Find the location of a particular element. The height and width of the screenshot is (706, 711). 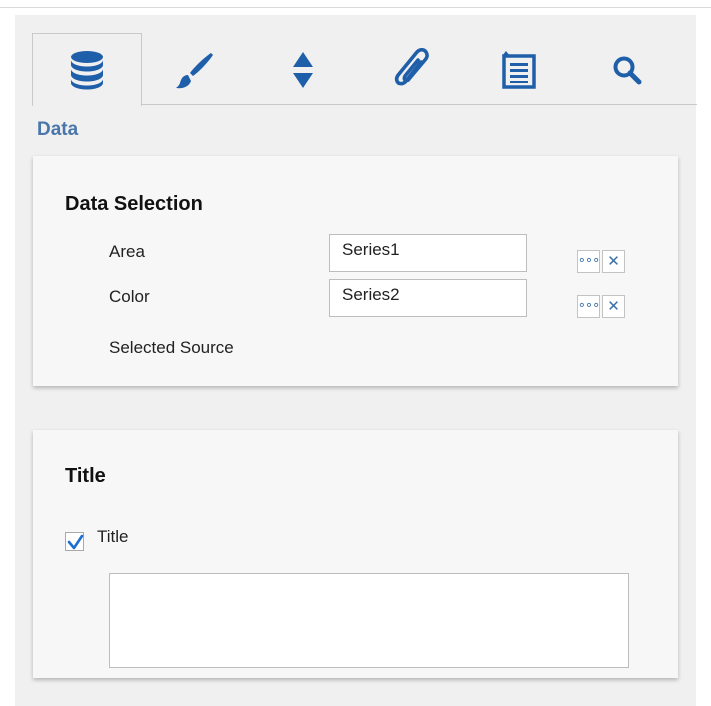

tab-data is located at coordinates (87, 69).